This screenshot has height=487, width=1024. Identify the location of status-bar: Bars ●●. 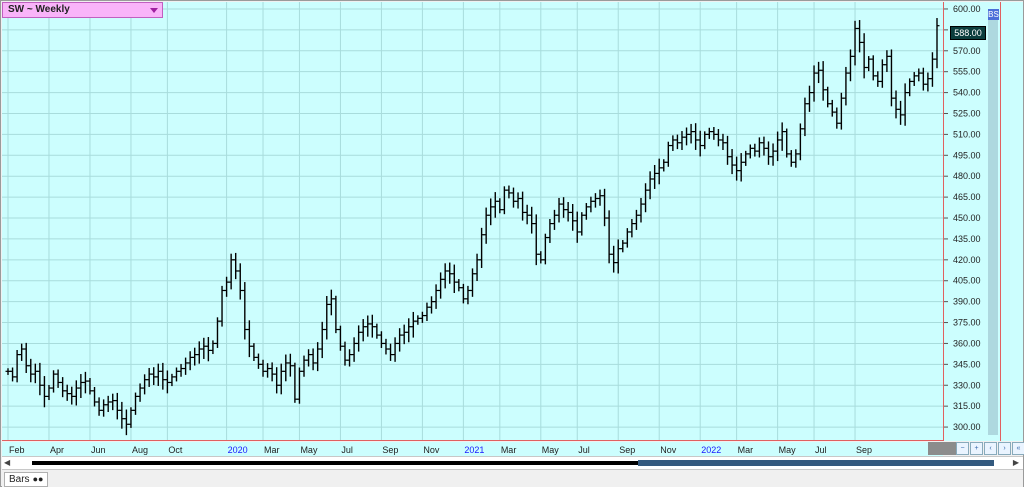
(512, 478).